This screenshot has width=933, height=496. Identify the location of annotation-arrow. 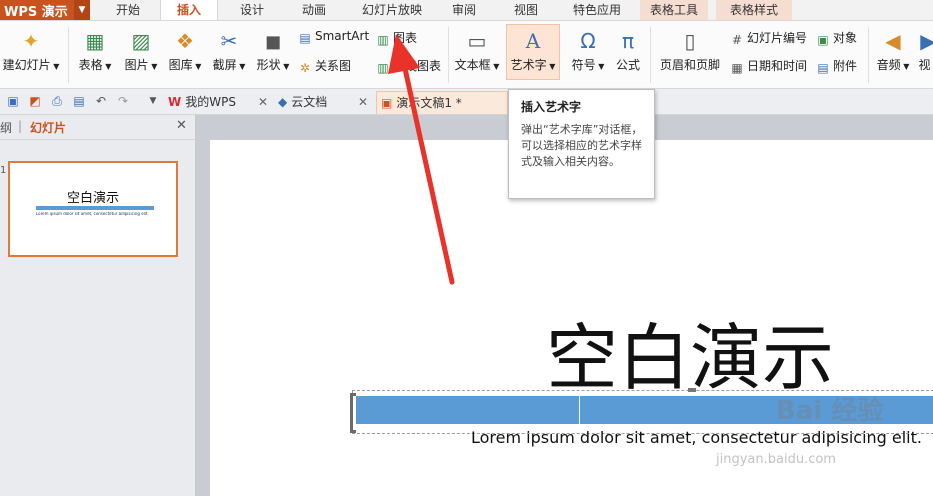
(421, 159).